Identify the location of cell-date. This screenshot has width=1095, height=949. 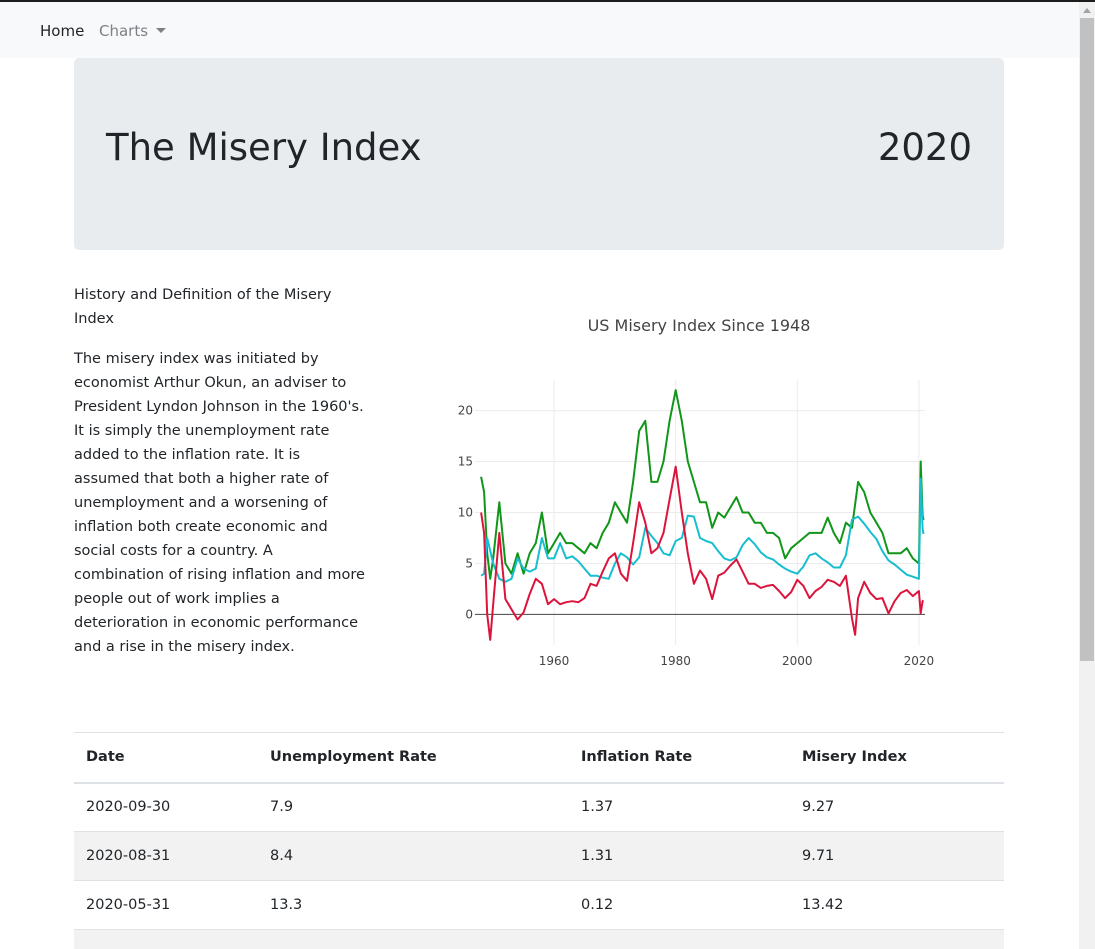
(166, 939).